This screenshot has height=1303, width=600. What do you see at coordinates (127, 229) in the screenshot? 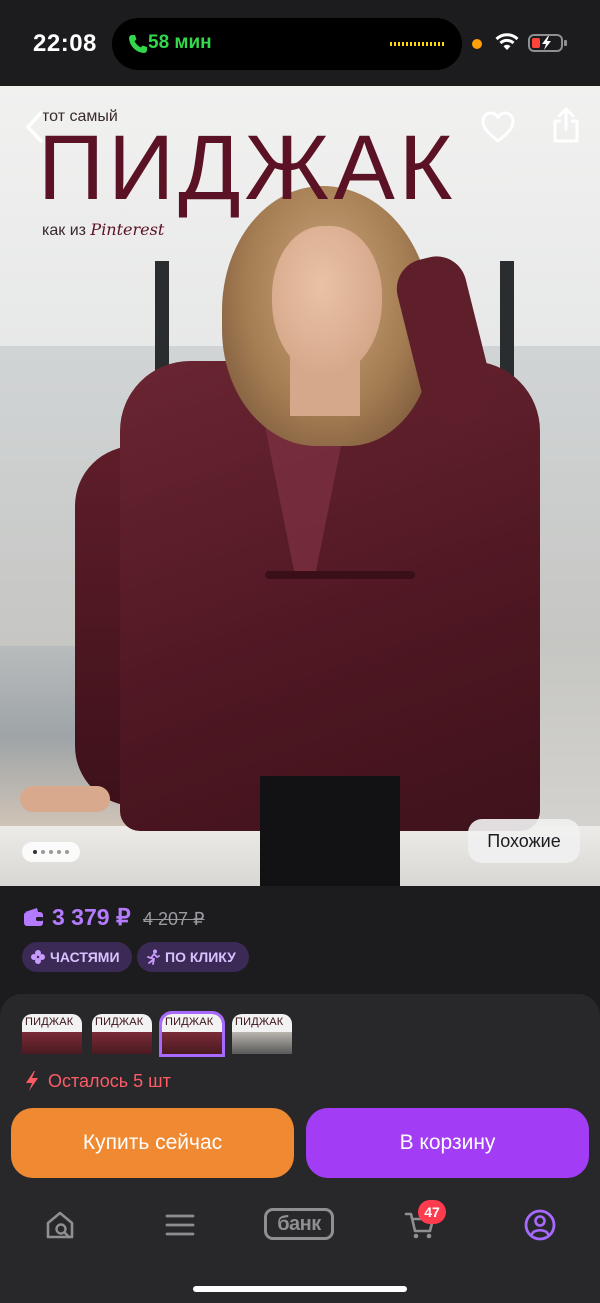
I see `pinterest-logo: Pinterest` at bounding box center [127, 229].